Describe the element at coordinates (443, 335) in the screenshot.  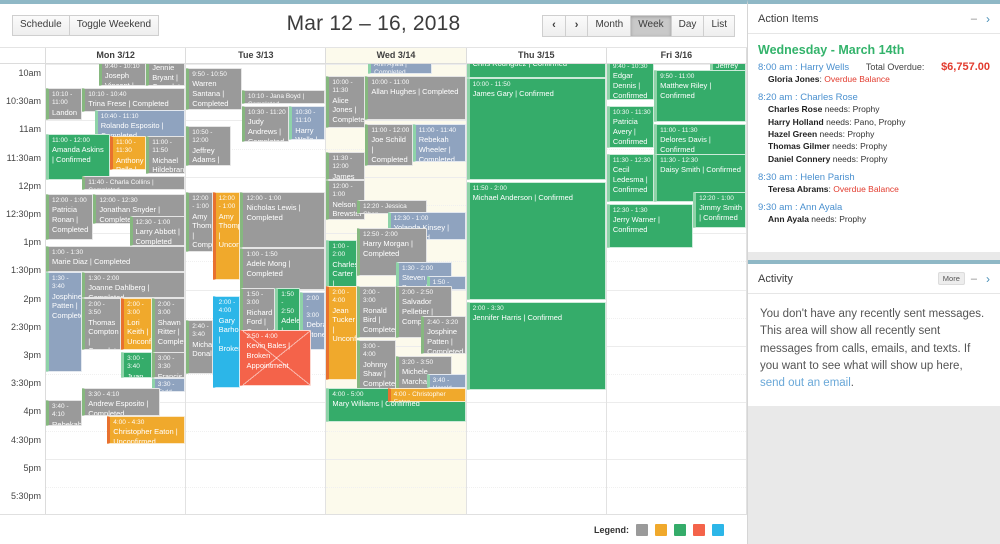
I see `calendar-event: 2:40 - 3:20 Josphine Patten | Completed` at that location.